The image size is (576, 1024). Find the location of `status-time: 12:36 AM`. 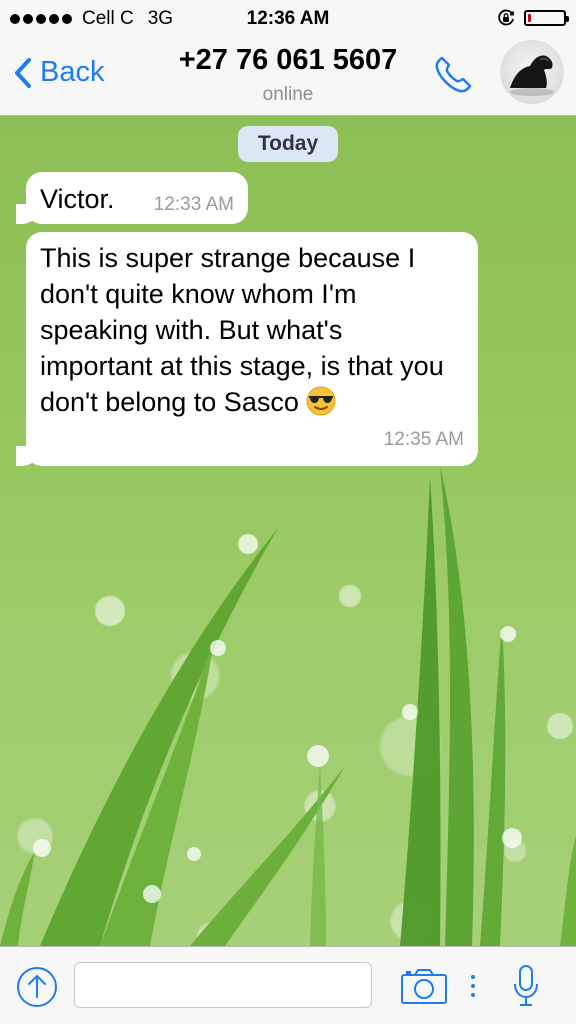

status-time: 12:36 AM is located at coordinates (288, 18).